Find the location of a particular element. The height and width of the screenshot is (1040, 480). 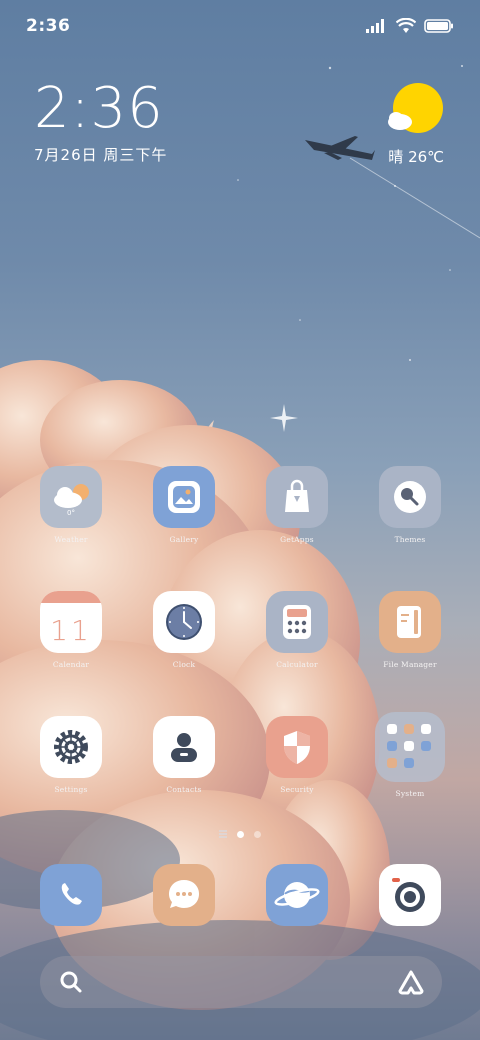

app-label: Calendar is located at coordinates (71, 664).